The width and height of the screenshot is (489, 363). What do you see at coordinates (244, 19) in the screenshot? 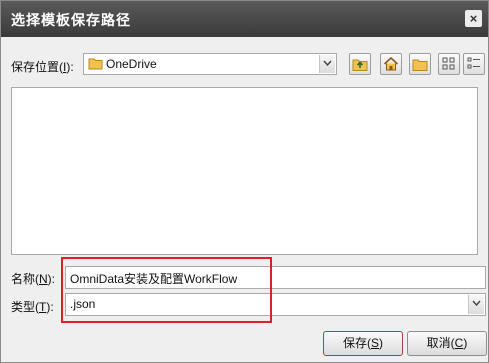
I see `title-bar: 选择模板保存路径 ×` at bounding box center [244, 19].